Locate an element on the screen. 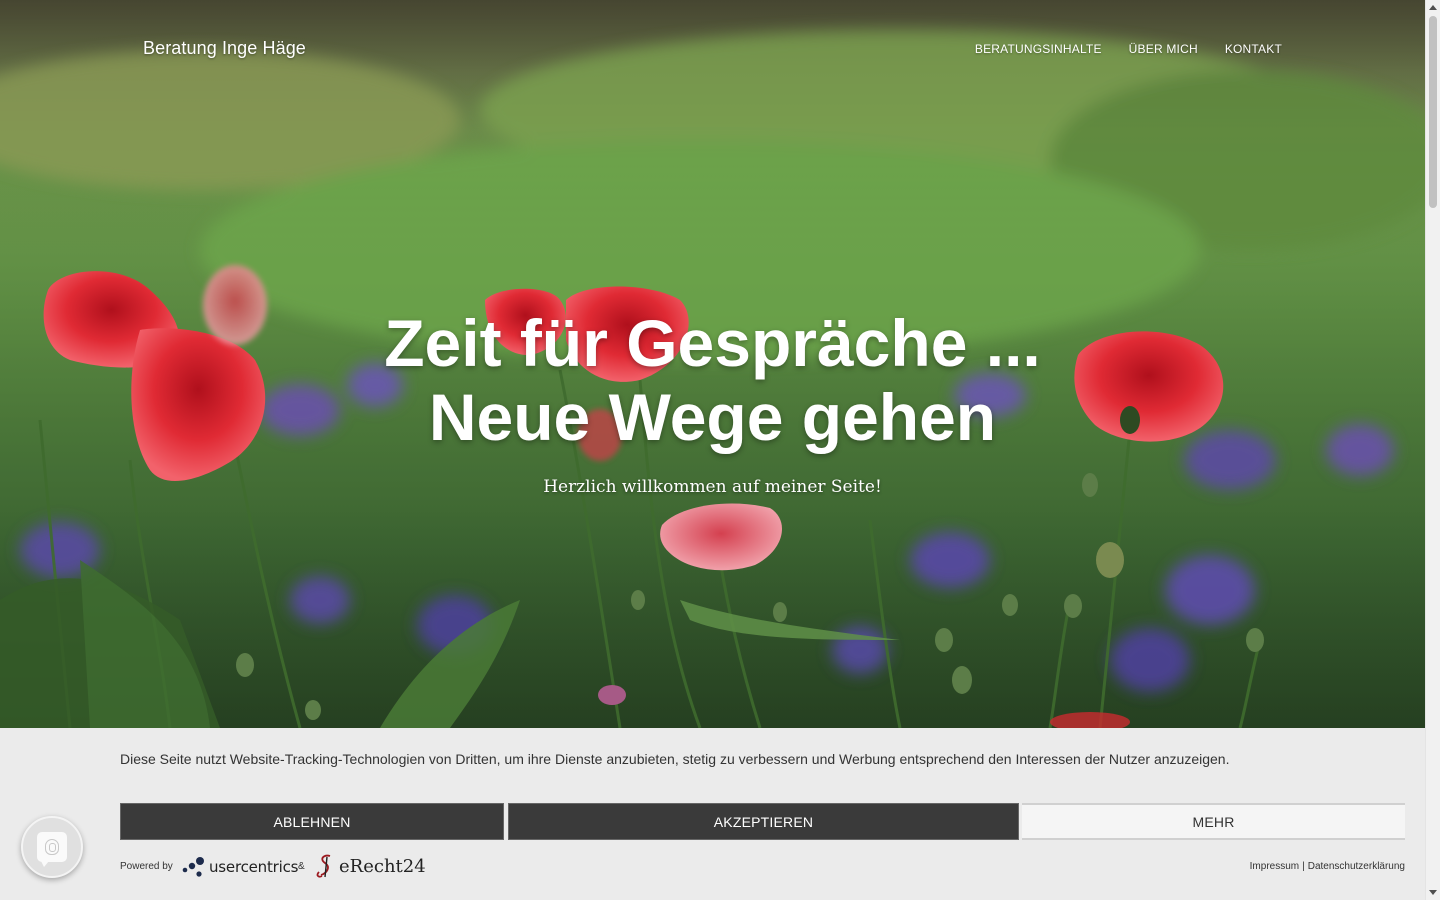 The width and height of the screenshot is (1440, 900). erecht24-logo: eRecht24 is located at coordinates (370, 866).